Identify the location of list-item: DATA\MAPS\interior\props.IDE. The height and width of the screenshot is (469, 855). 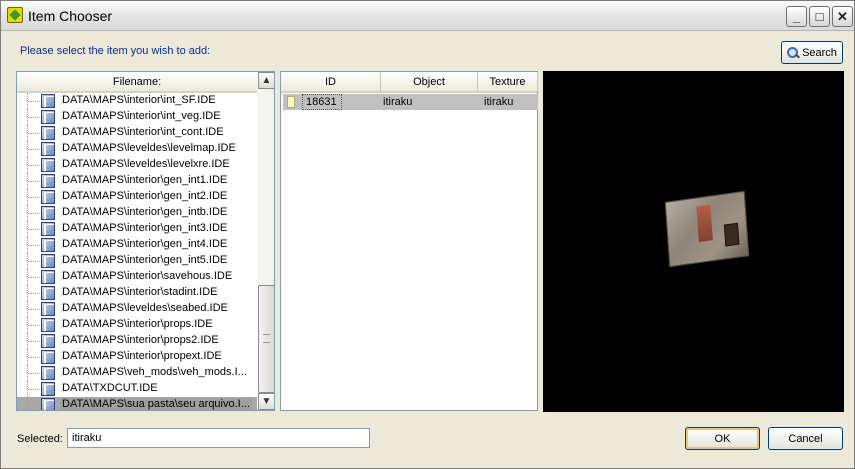
(137, 325).